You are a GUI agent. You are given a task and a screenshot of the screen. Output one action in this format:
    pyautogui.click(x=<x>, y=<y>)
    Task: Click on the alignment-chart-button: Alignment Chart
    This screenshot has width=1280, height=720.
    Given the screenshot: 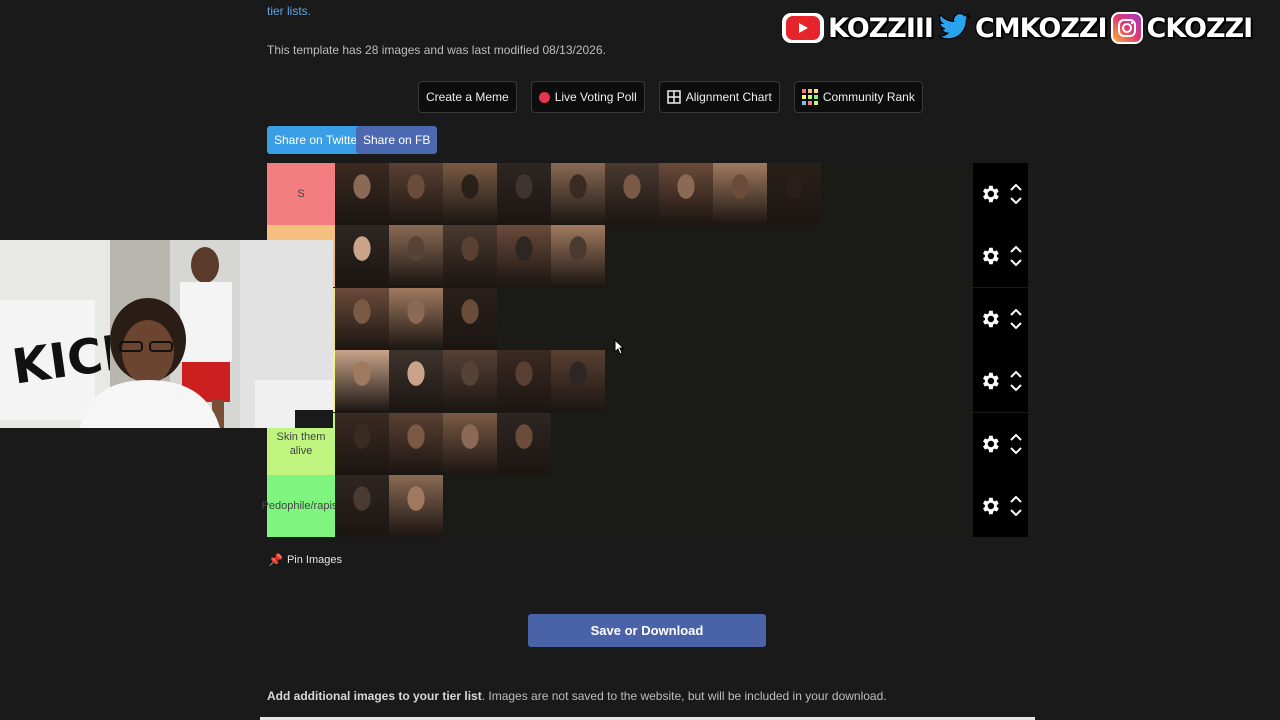 What is the action you would take?
    pyautogui.click(x=719, y=97)
    